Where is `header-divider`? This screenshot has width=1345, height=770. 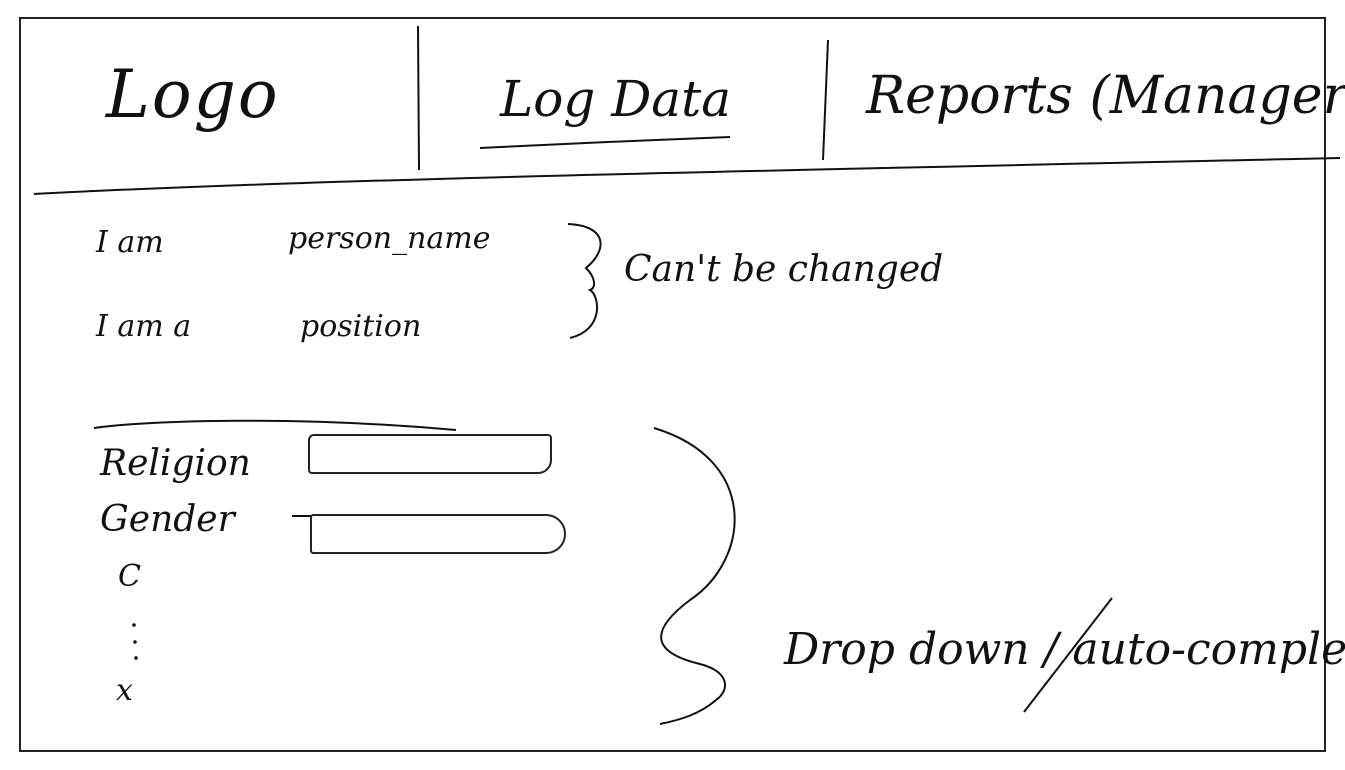
header-divider is located at coordinates (687, 176).